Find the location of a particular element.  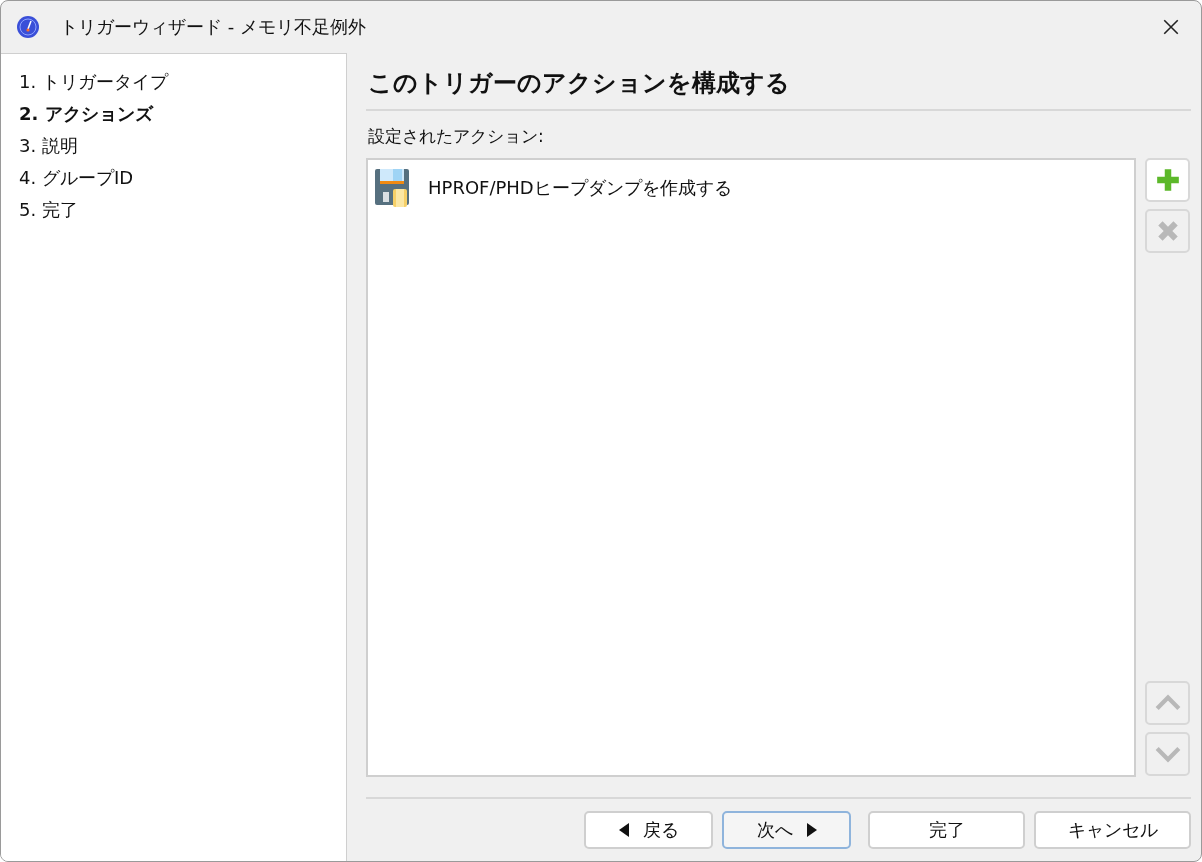

gauge-icon is located at coordinates (28, 27).